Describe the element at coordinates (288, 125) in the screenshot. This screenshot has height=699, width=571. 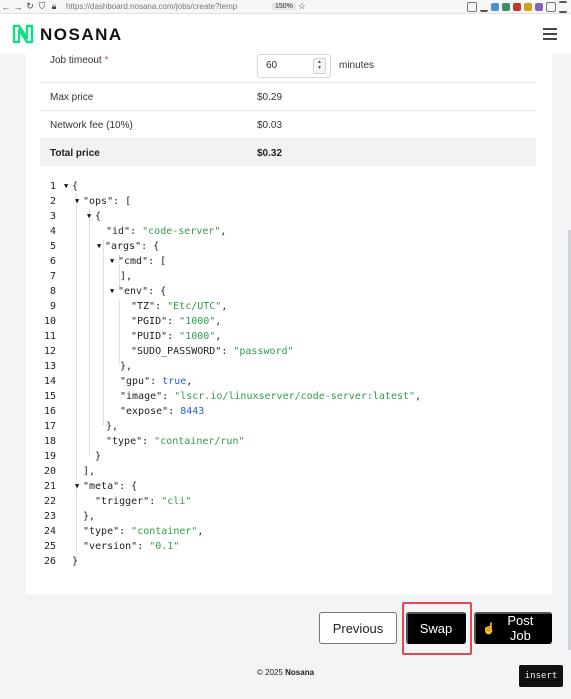
I see `network-fee-row: Network fee (10%) $0.03` at that location.